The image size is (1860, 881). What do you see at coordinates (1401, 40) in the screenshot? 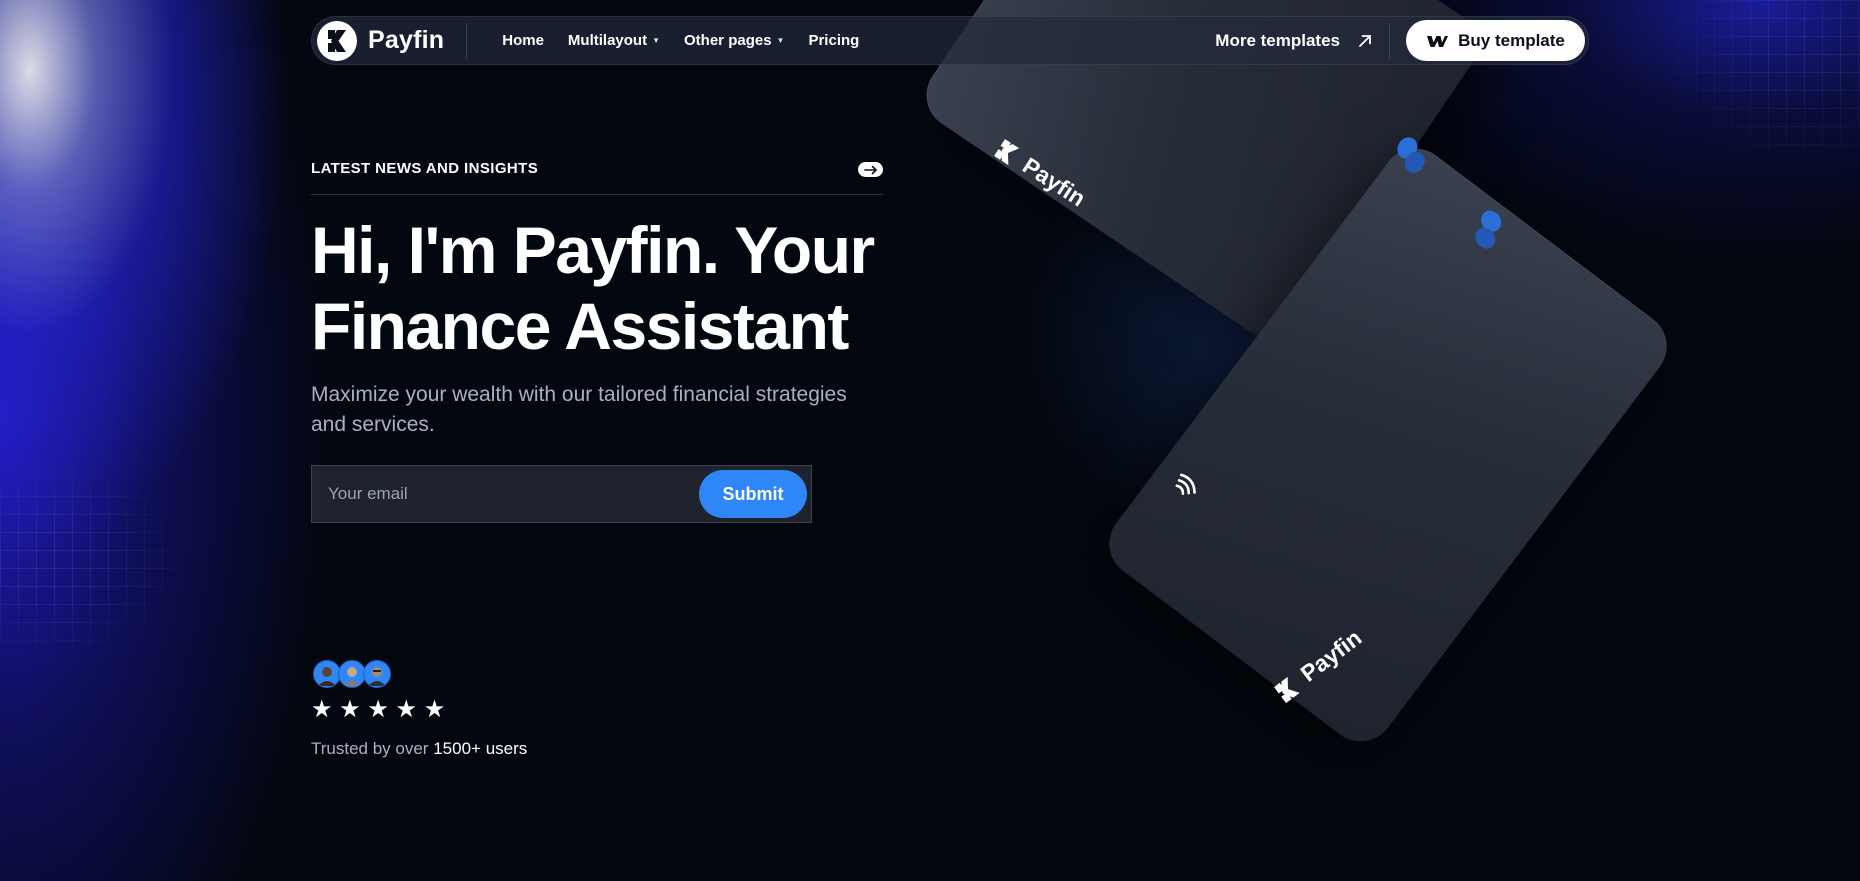
I see `nav-right: More templates Buy template` at bounding box center [1401, 40].